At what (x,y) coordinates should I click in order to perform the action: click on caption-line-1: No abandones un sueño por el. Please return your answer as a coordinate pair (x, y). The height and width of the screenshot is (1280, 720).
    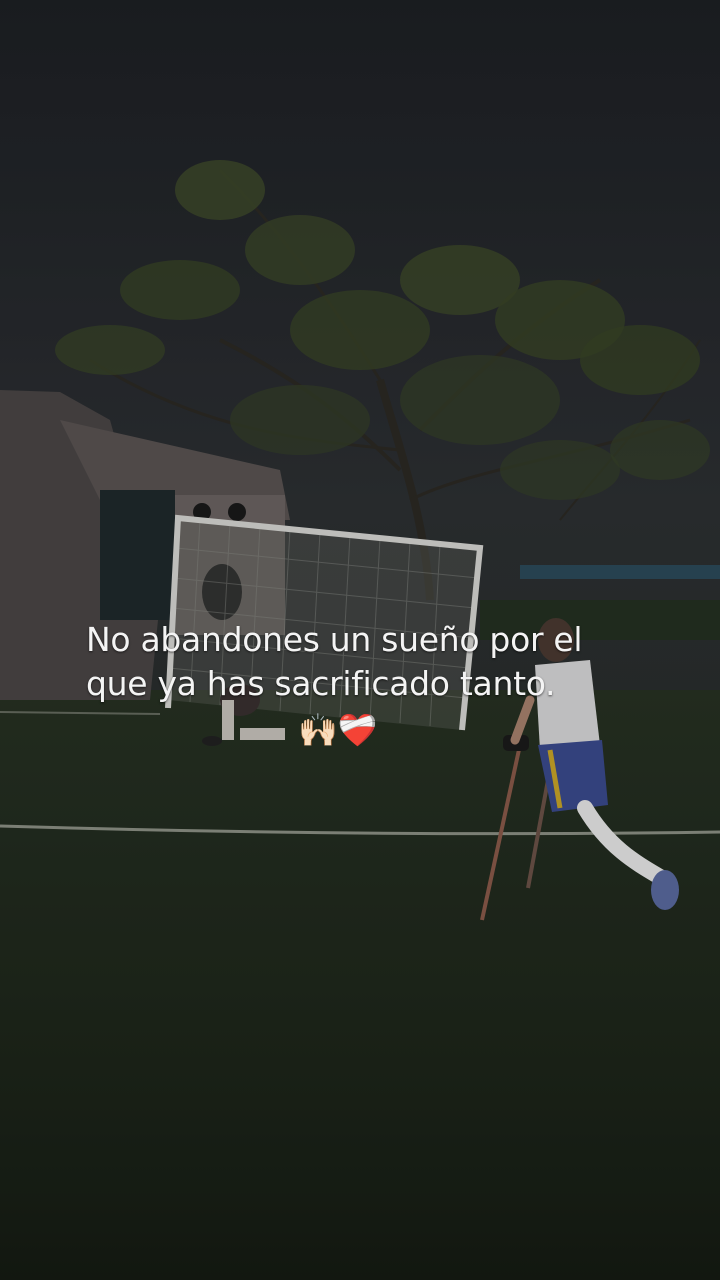
    Looking at the image, I should click on (334, 639).